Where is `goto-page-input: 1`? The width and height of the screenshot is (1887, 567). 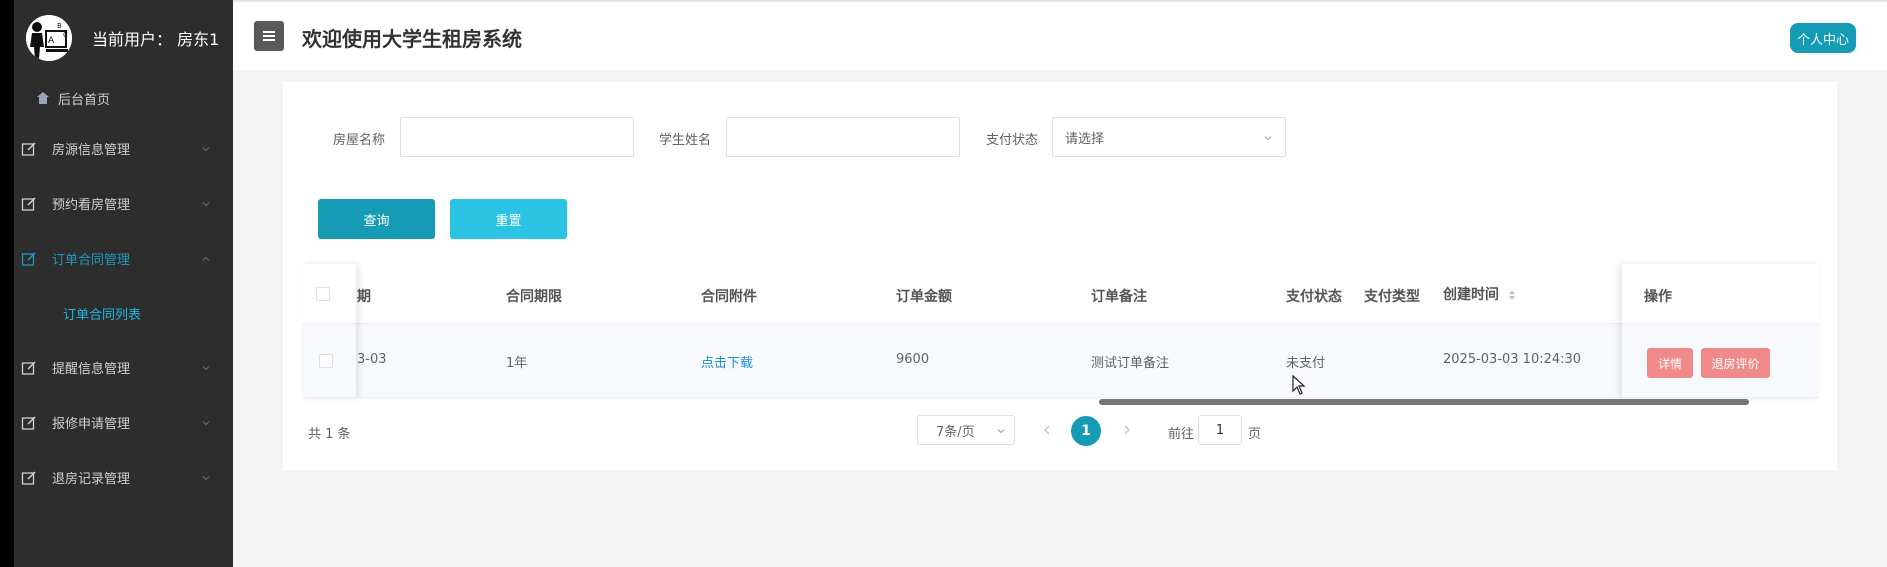 goto-page-input: 1 is located at coordinates (1220, 430).